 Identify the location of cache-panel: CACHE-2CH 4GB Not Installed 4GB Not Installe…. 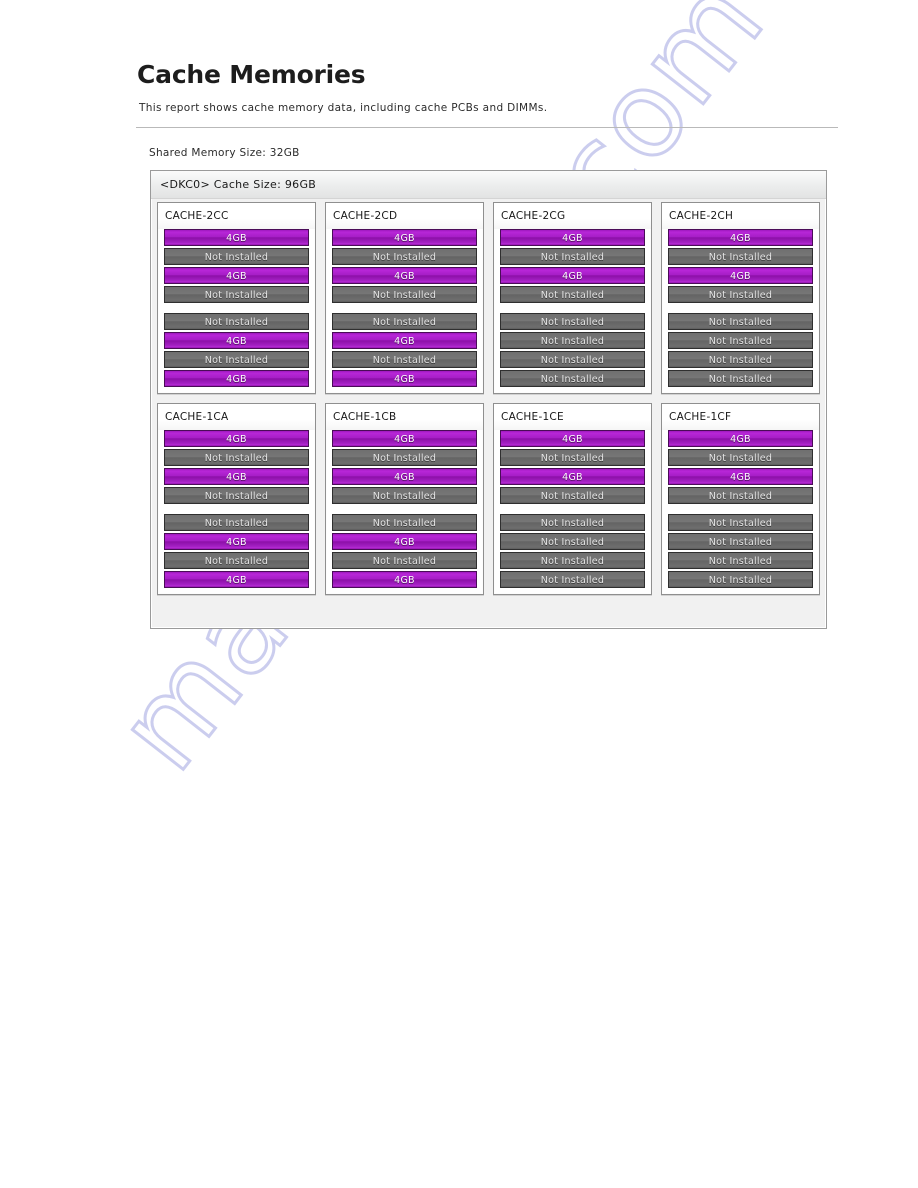
(740, 298).